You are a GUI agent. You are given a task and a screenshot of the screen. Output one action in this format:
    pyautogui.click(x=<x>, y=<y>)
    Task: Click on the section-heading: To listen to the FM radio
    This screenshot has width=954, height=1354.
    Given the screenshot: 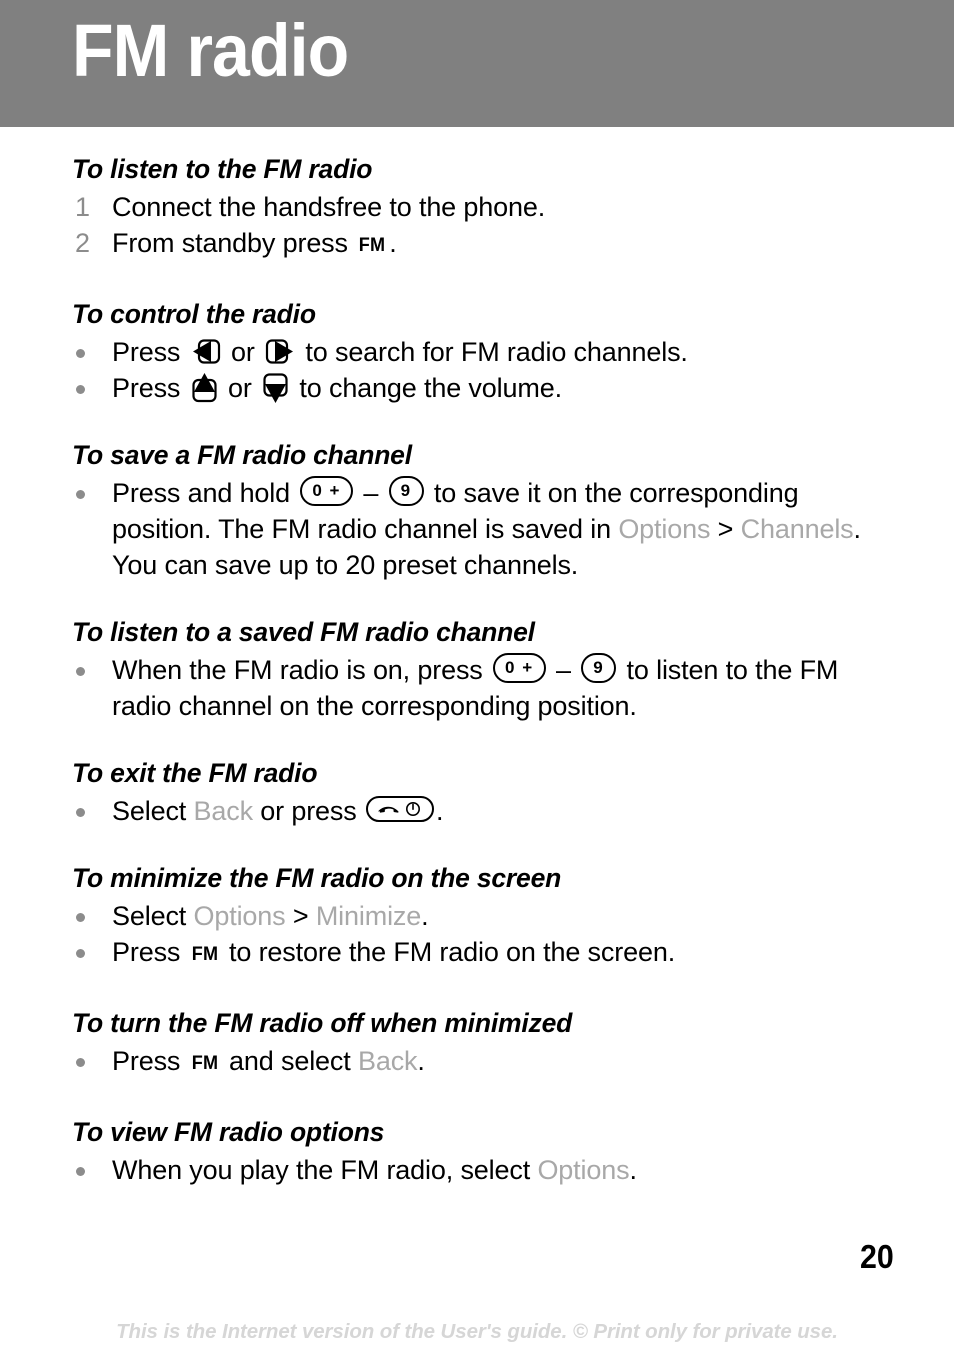 What is the action you would take?
    pyautogui.click(x=222, y=169)
    